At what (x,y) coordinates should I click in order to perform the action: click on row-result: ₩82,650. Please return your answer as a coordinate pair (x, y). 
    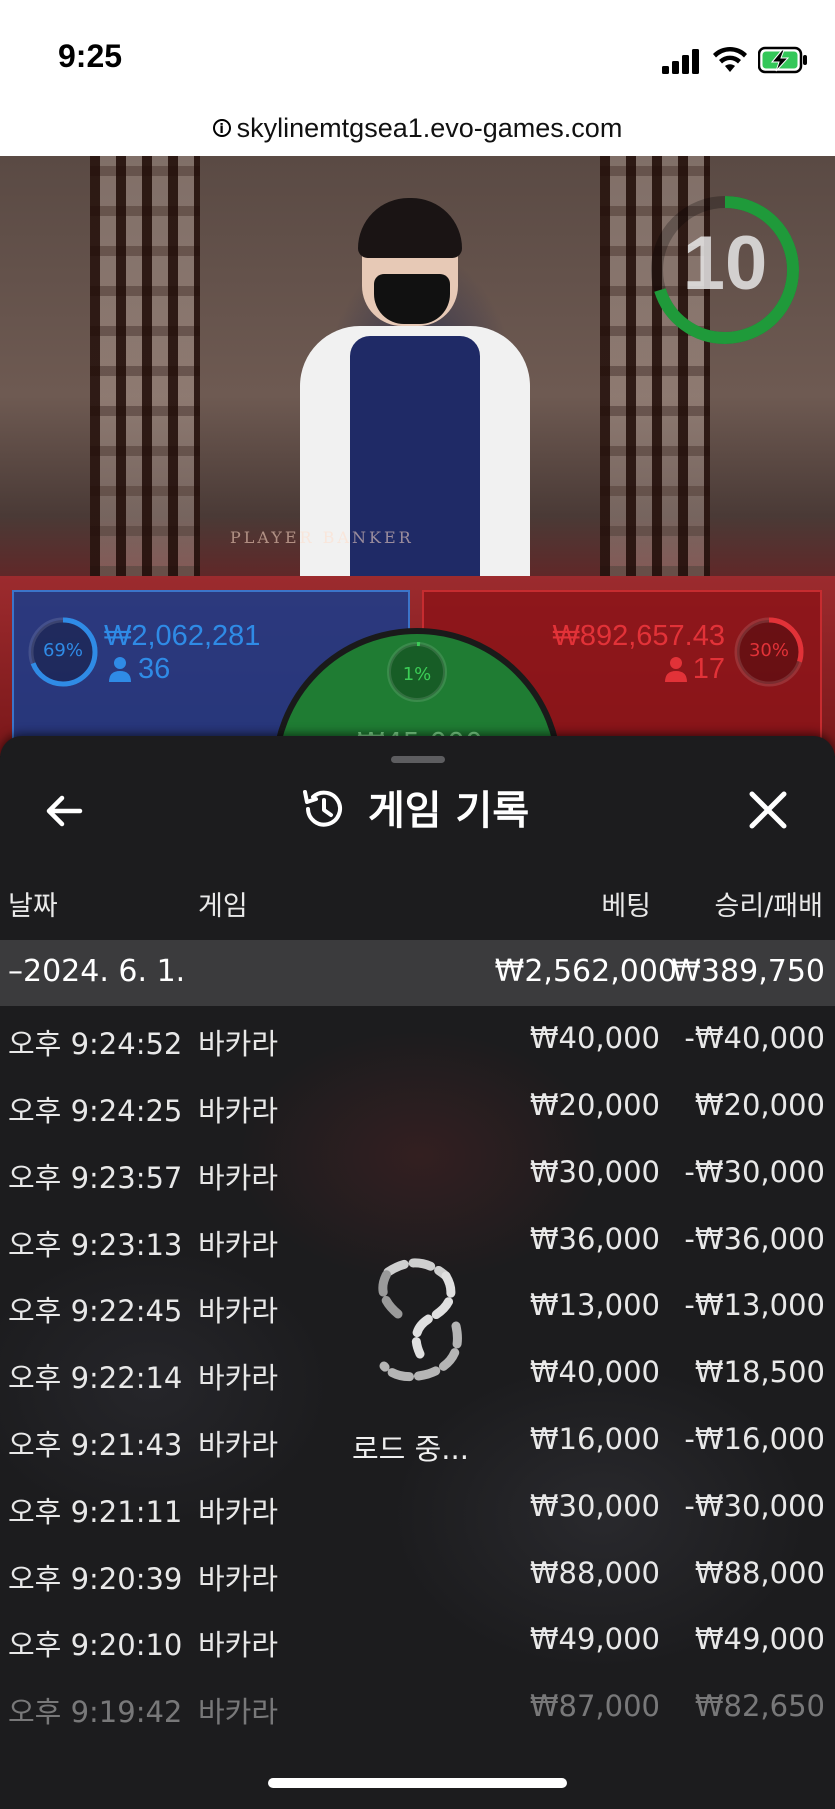
    Looking at the image, I should click on (759, 1706).